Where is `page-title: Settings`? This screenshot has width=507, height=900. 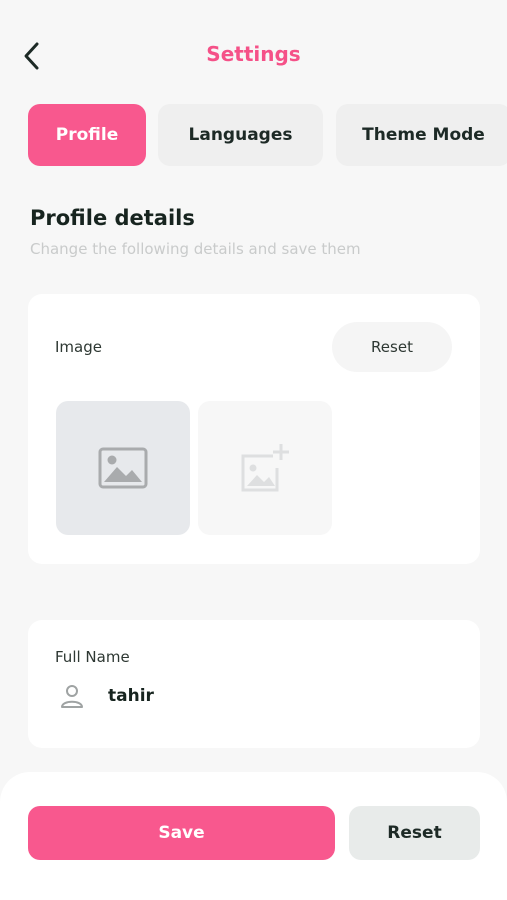 page-title: Settings is located at coordinates (253, 54).